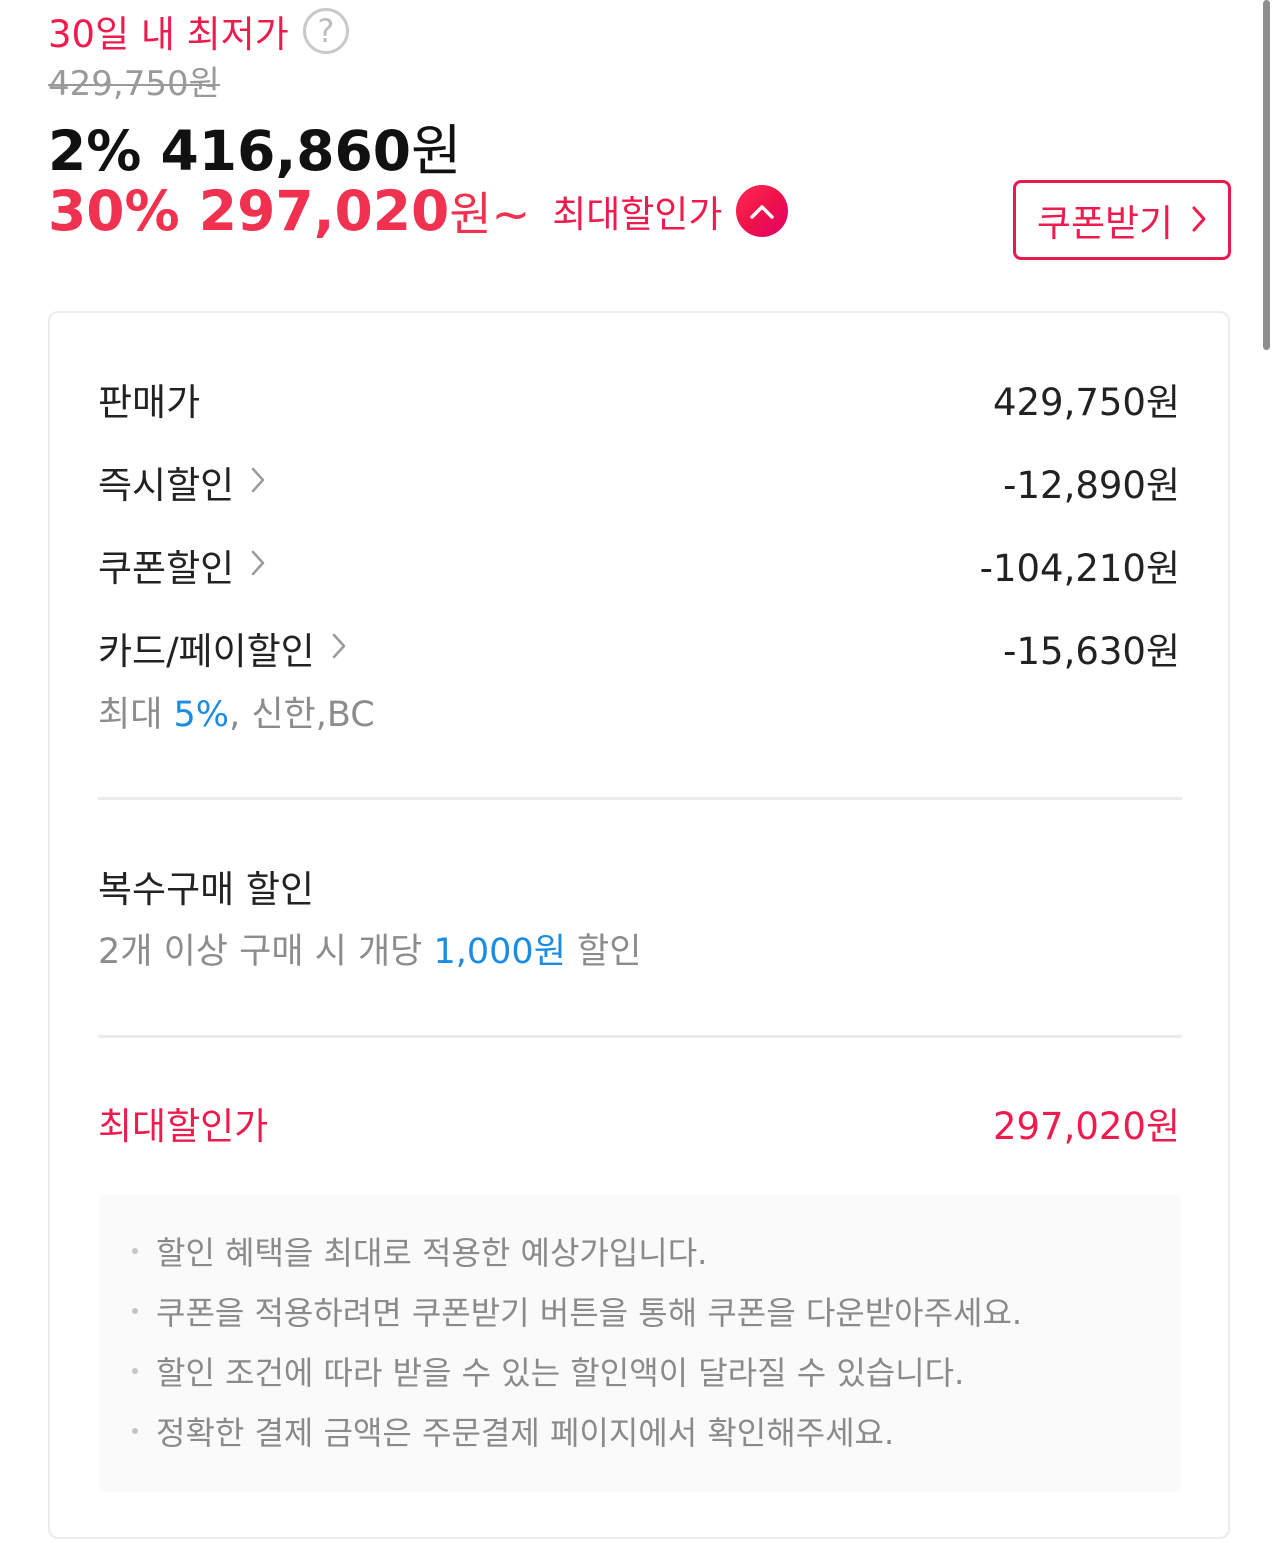 The height and width of the screenshot is (1543, 1280). What do you see at coordinates (166, 568) in the screenshot?
I see `row-label: 쿠폰할인` at bounding box center [166, 568].